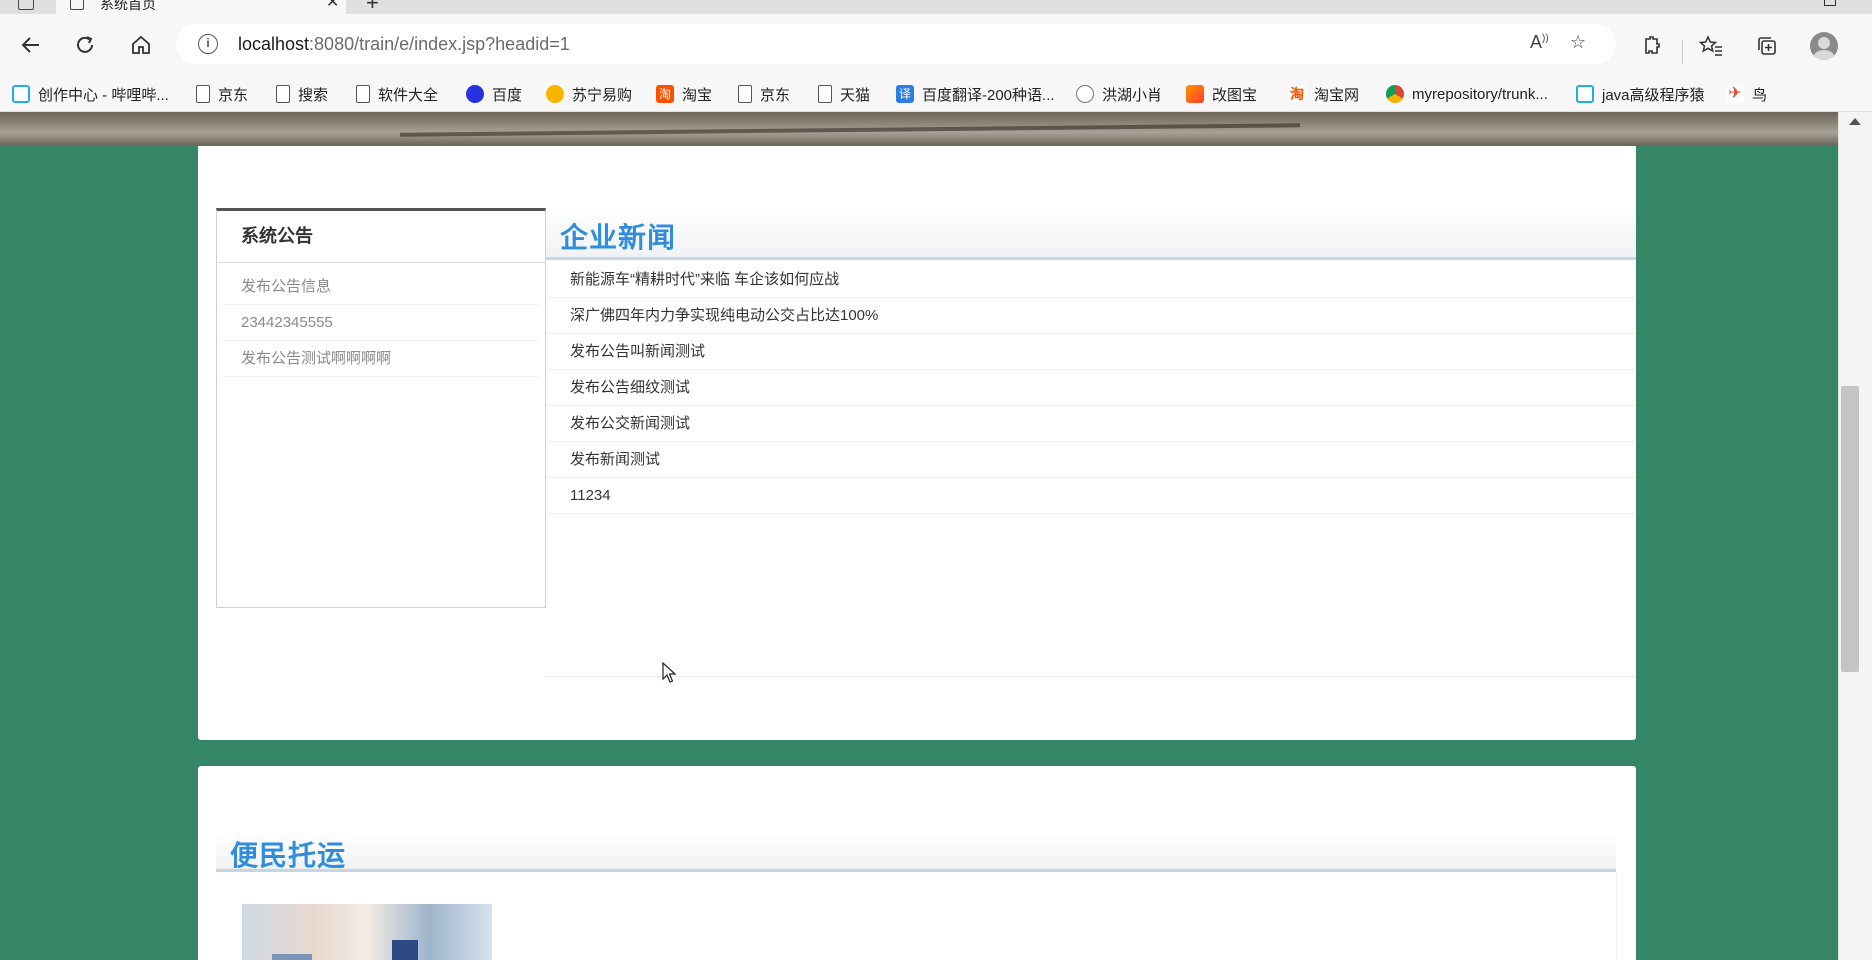  What do you see at coordinates (936, 7) in the screenshot?
I see `tab-strip: 系统首页 ✕ +` at bounding box center [936, 7].